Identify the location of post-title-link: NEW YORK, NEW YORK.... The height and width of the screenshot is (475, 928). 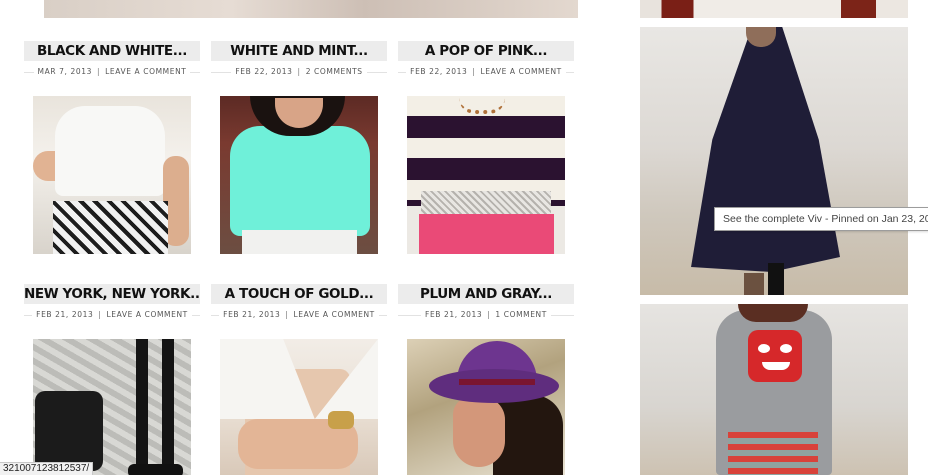
(112, 294).